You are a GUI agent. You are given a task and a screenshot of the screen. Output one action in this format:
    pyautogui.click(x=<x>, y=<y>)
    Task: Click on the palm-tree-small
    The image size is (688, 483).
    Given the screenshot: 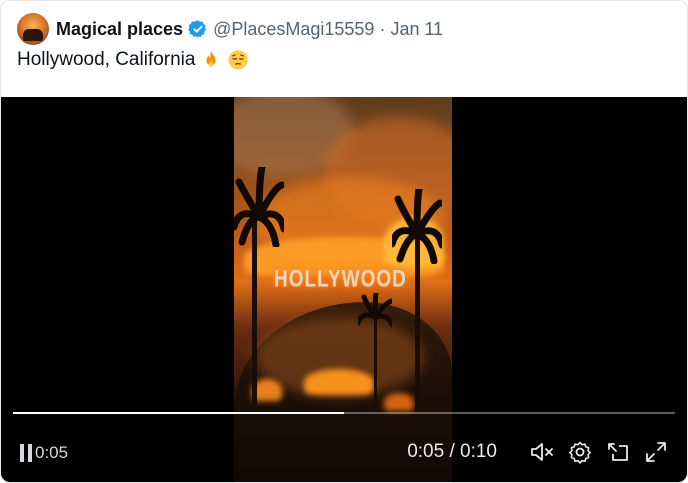 What is the action you would take?
    pyautogui.click(x=375, y=310)
    